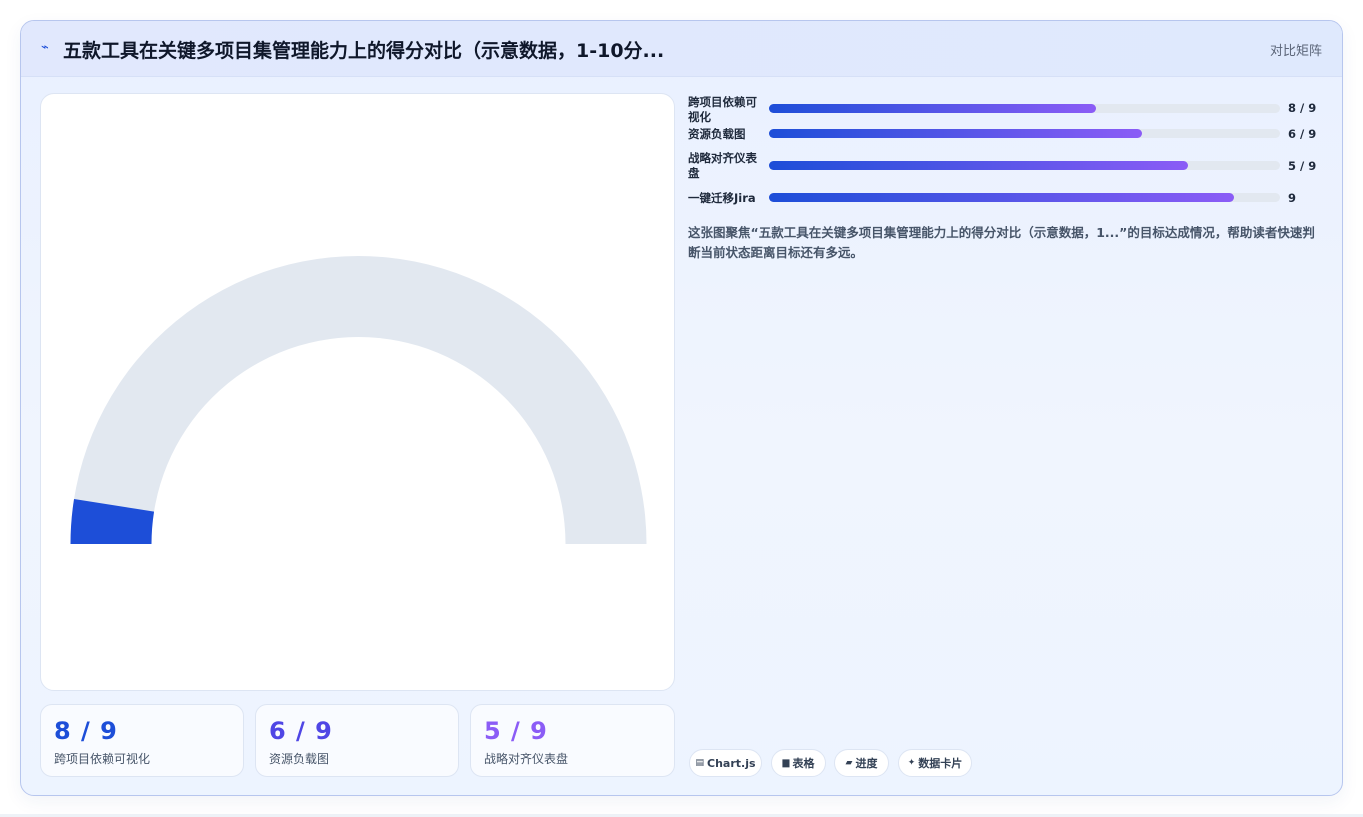 The height and width of the screenshot is (817, 1363). What do you see at coordinates (1302, 166) in the screenshot?
I see `bar-value: 5 / 9` at bounding box center [1302, 166].